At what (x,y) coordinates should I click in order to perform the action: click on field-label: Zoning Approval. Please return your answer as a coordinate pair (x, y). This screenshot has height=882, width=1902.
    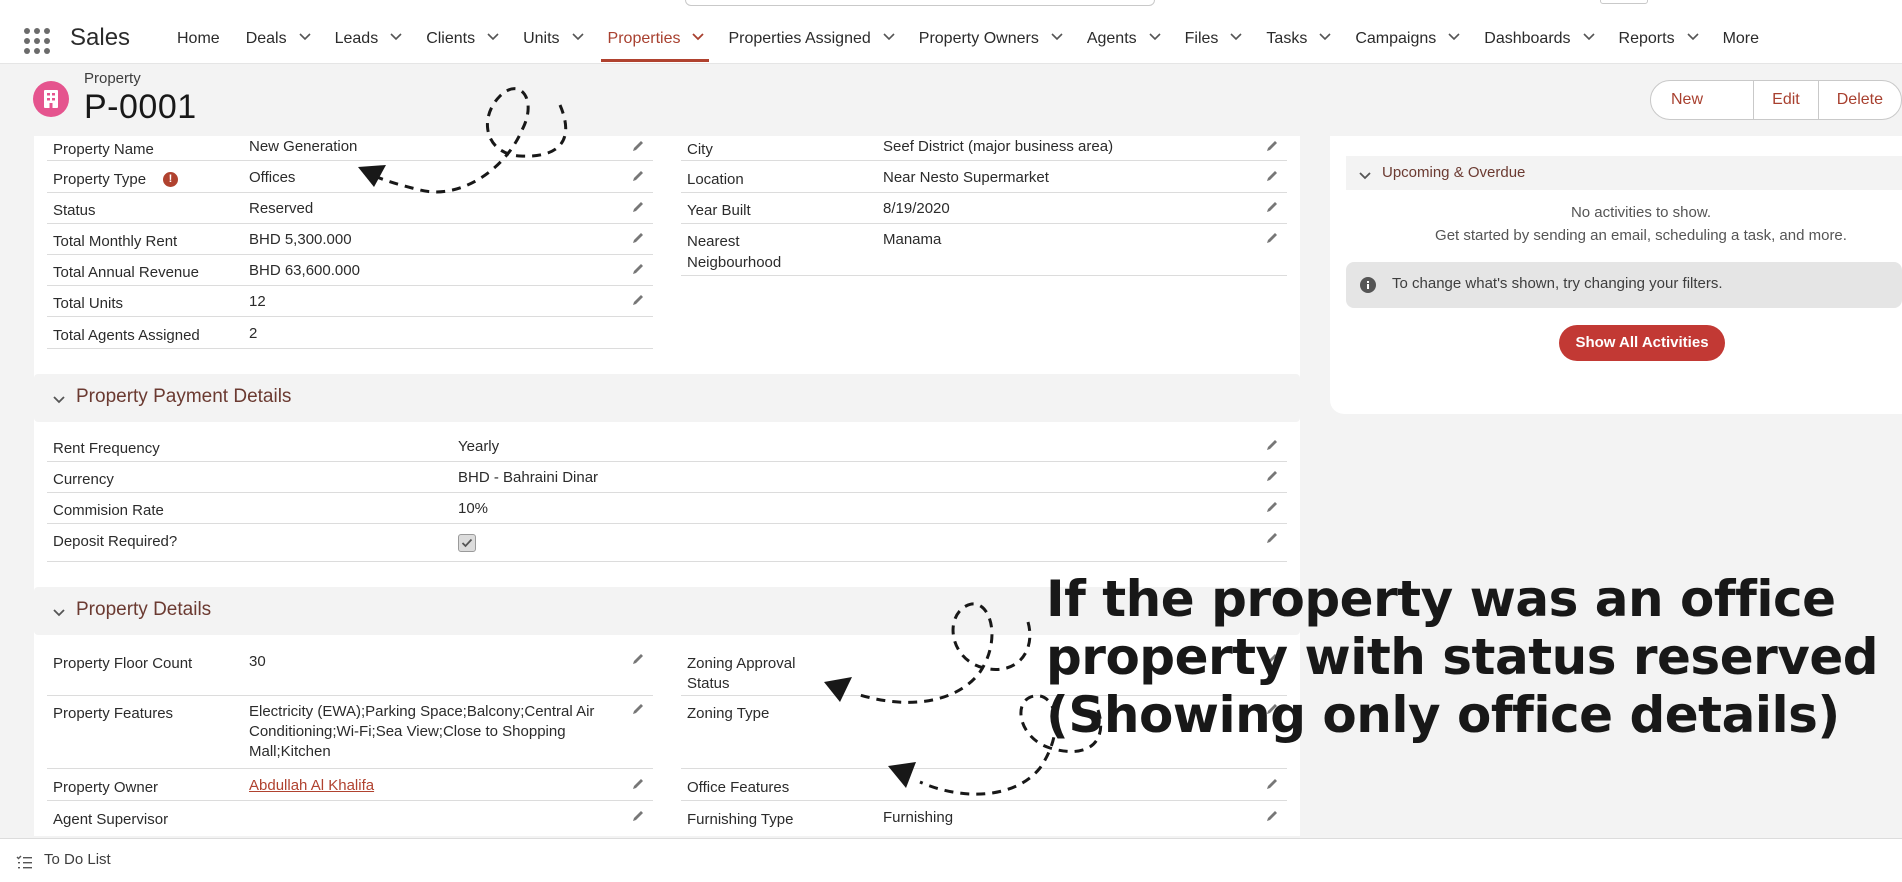
    Looking at the image, I should click on (741, 663).